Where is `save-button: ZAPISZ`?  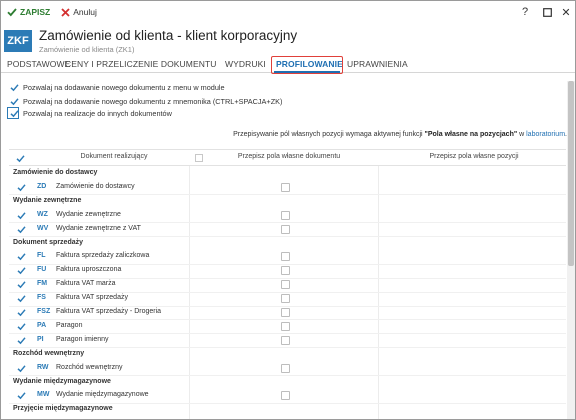 save-button: ZAPISZ is located at coordinates (28, 12).